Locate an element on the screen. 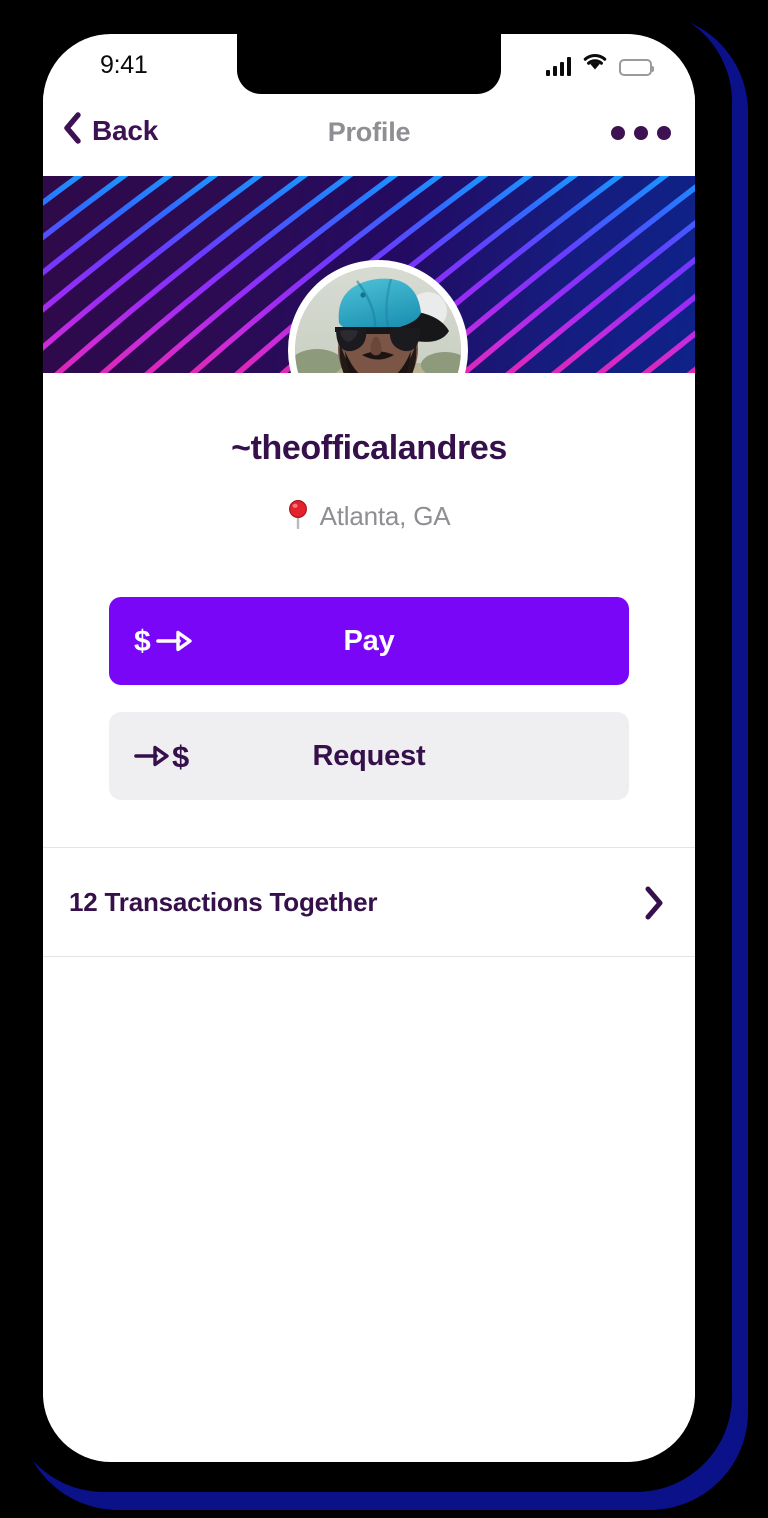 The width and height of the screenshot is (768, 1518). chevron-right-icon is located at coordinates (654, 905).